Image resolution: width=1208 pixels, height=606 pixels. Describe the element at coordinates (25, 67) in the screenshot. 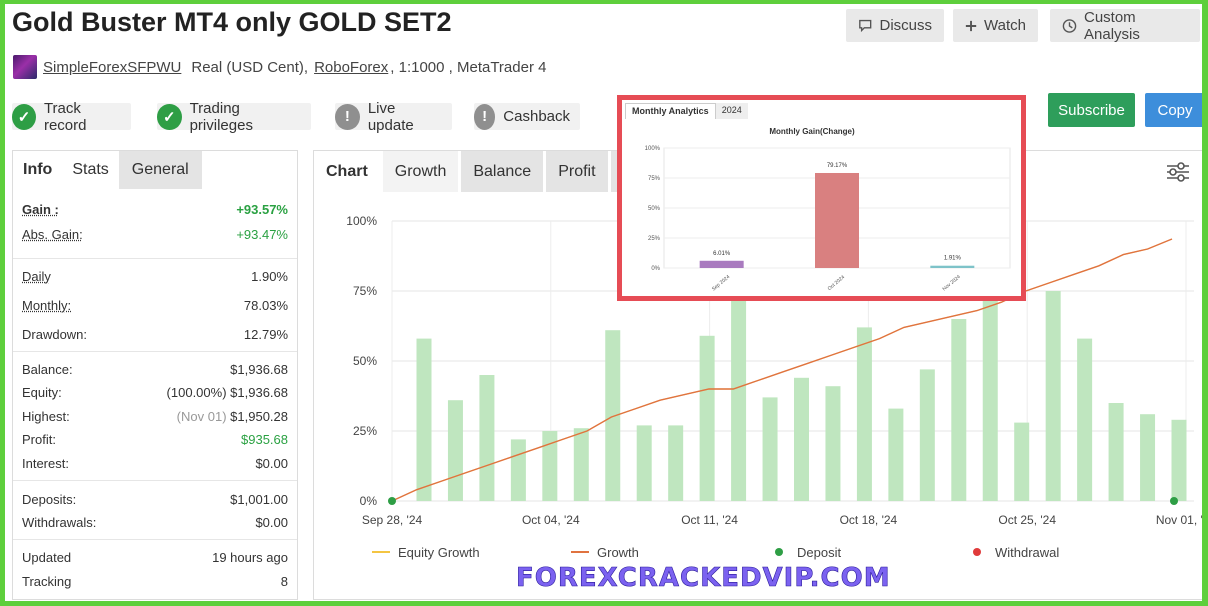

I see `avatar` at that location.